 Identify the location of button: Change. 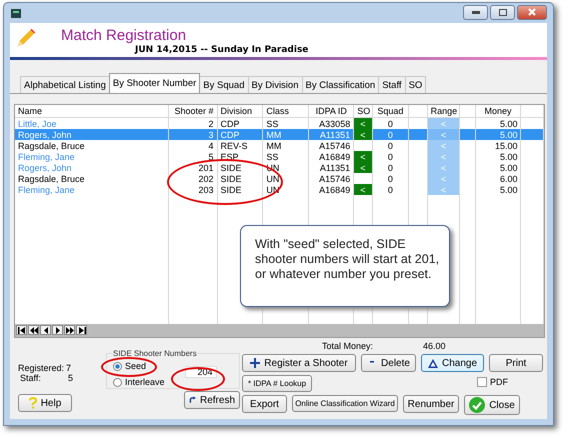
(452, 363).